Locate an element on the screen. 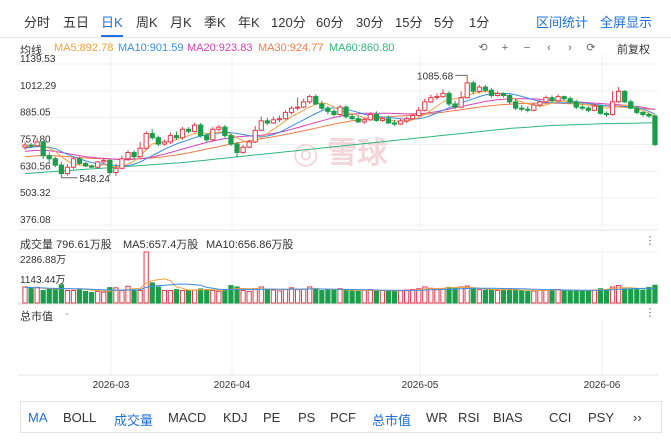 The height and width of the screenshot is (443, 671). price-axis-label: 885.05 is located at coordinates (35, 113).